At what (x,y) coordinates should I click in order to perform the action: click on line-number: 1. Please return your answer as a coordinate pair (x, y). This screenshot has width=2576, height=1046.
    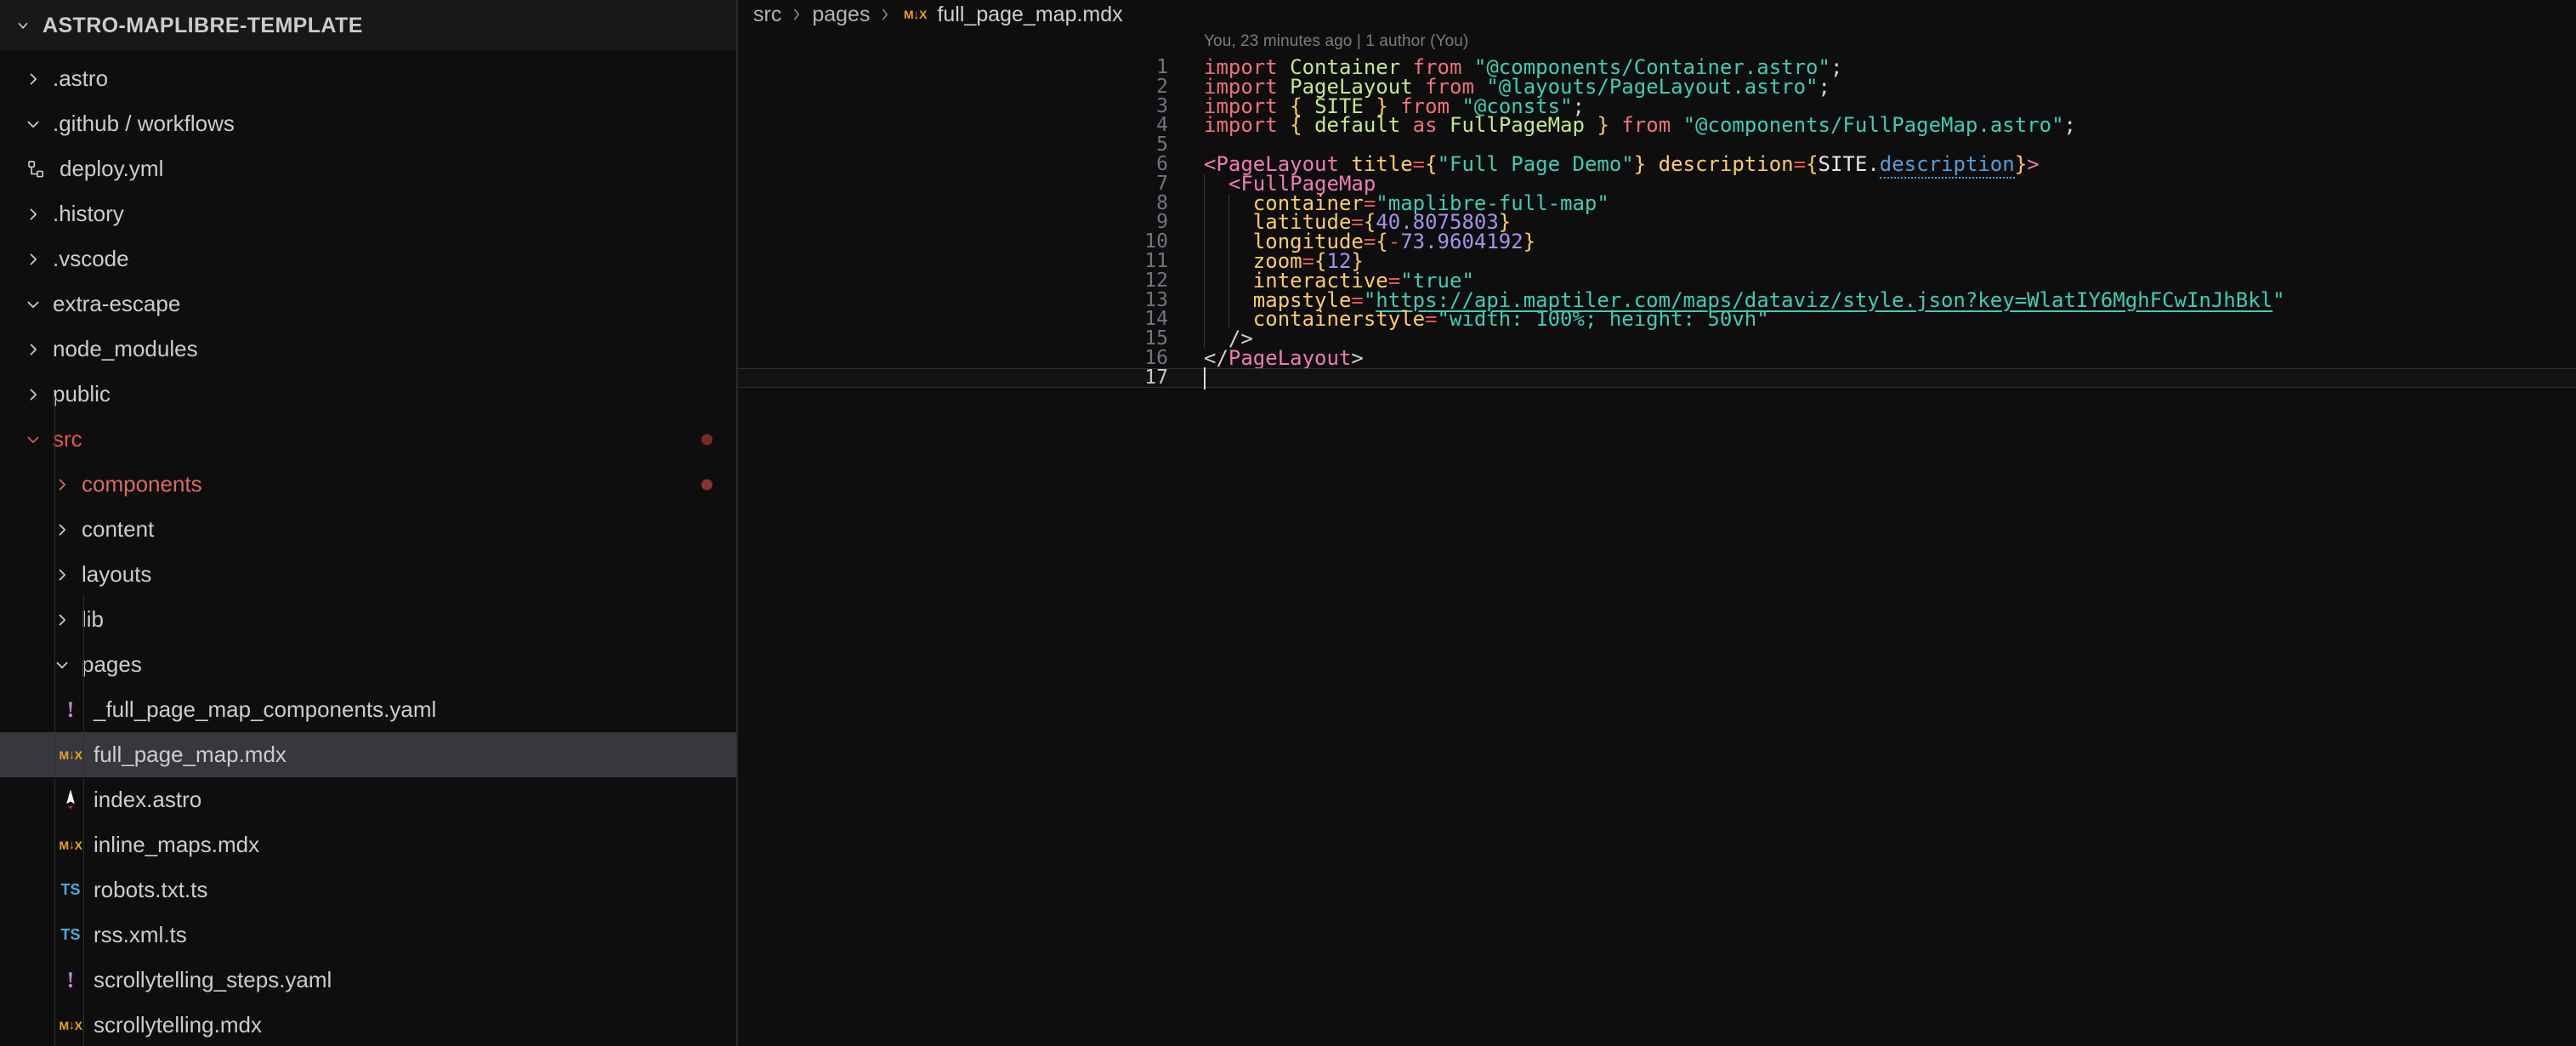
    Looking at the image, I should click on (1162, 67).